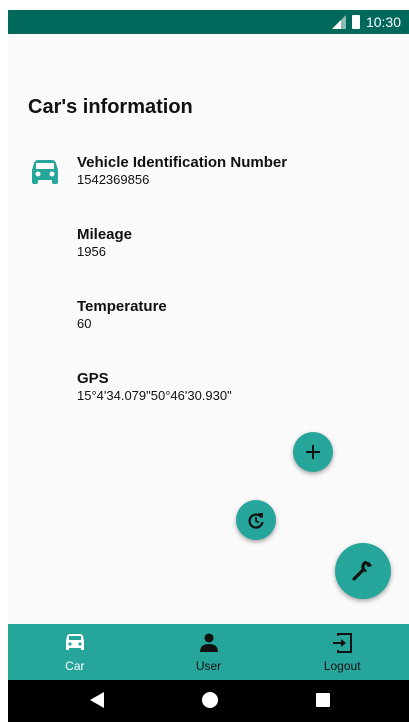 The image size is (409, 722). Describe the element at coordinates (182, 162) in the screenshot. I see `vin-label: Vehicle Identification Number` at that location.